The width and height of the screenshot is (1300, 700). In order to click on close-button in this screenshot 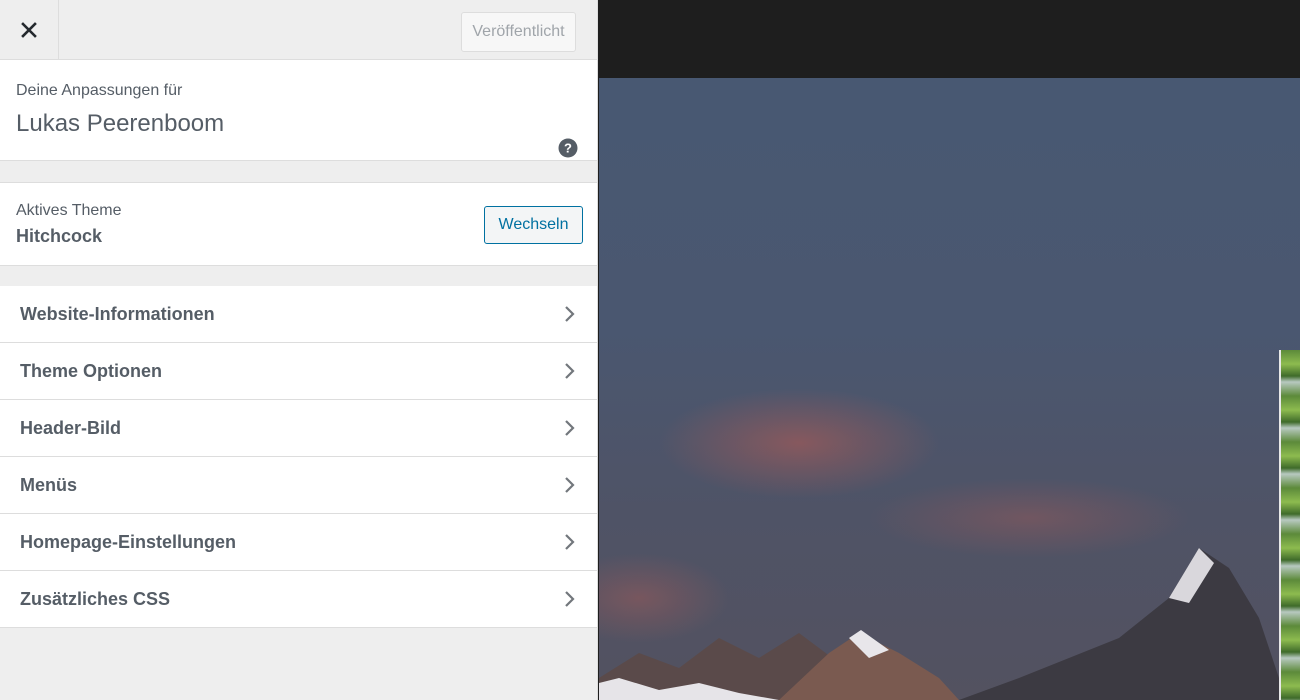, I will do `click(29, 29)`.